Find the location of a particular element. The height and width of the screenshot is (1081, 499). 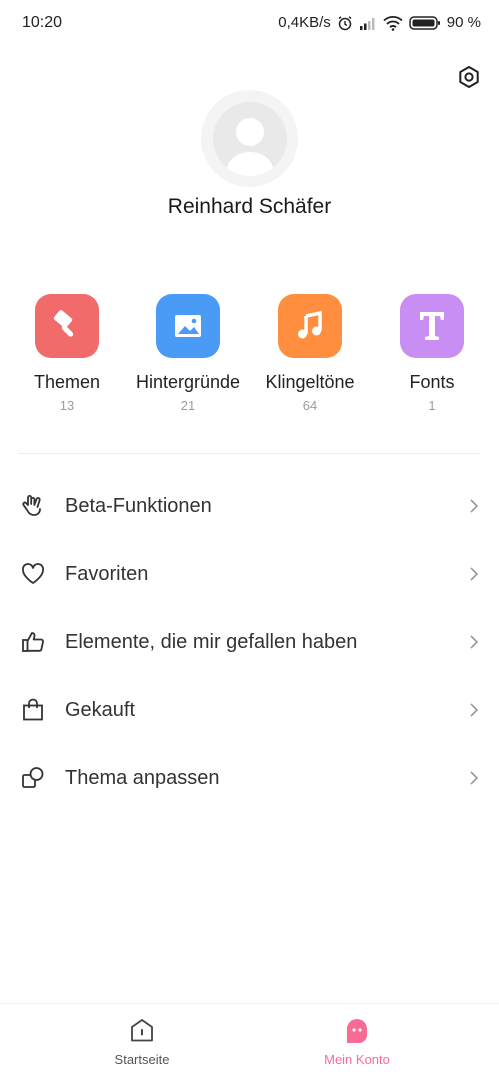

menu-item-favorites: Favoriten is located at coordinates (249, 574).